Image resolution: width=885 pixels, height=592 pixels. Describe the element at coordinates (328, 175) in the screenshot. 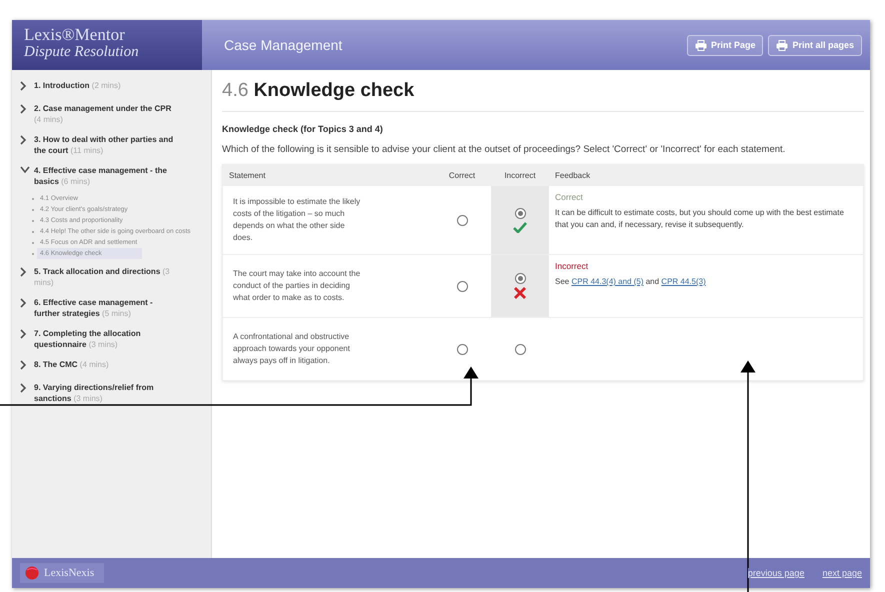

I see `column-header: Statement` at that location.